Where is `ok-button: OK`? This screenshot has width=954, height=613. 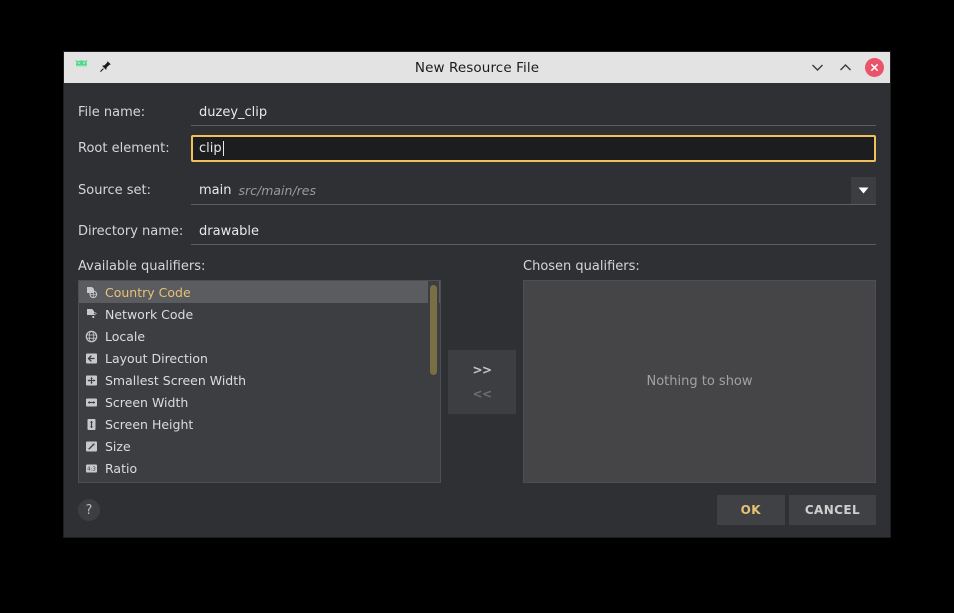
ok-button: OK is located at coordinates (750, 510).